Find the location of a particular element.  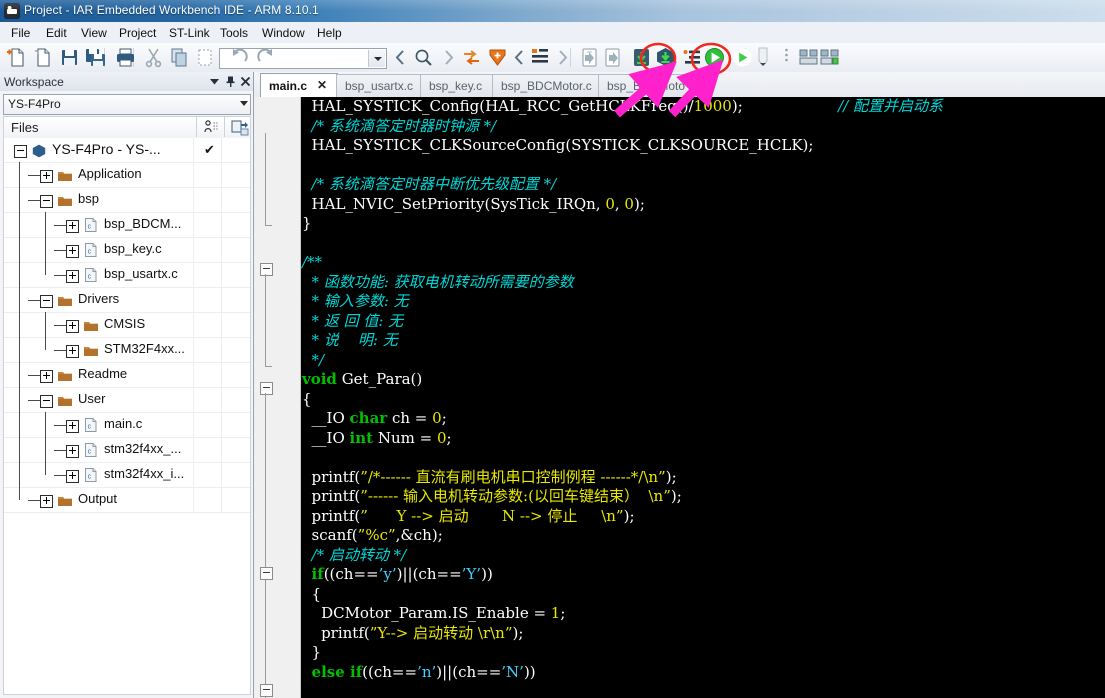

save-all-icon is located at coordinates (95, 57).